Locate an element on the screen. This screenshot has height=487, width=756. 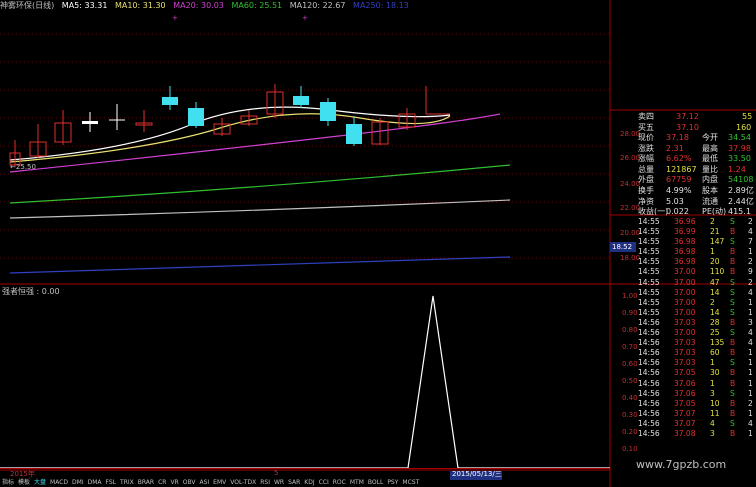
indicator-tab: ASI is located at coordinates (204, 483).